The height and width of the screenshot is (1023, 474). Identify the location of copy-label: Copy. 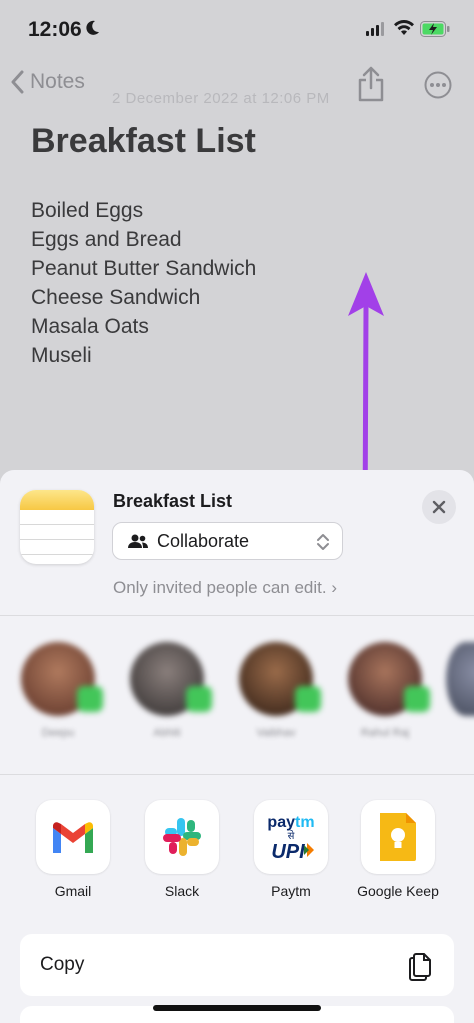
(62, 964).